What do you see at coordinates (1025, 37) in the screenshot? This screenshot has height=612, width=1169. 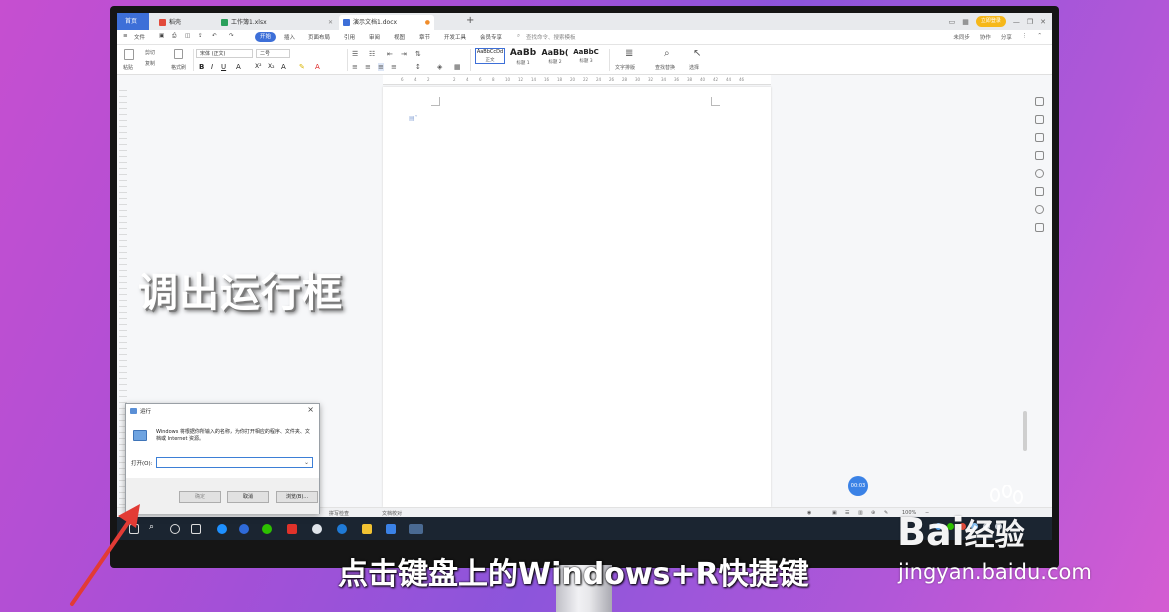 I see `more-icon: ⋮` at bounding box center [1025, 37].